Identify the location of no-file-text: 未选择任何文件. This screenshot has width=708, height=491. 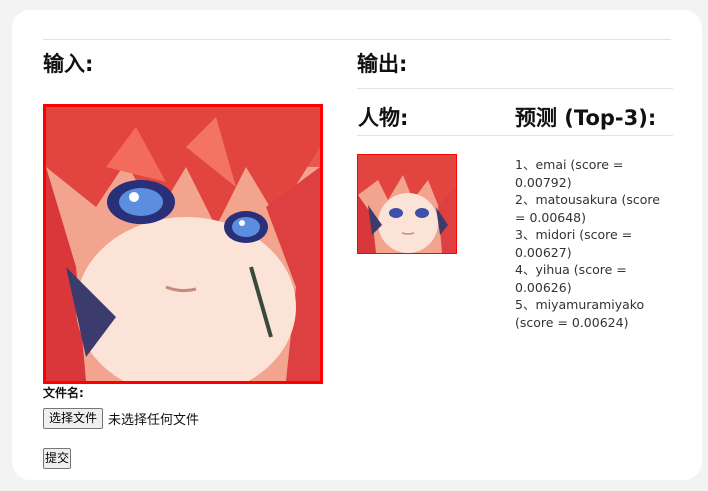
(154, 420).